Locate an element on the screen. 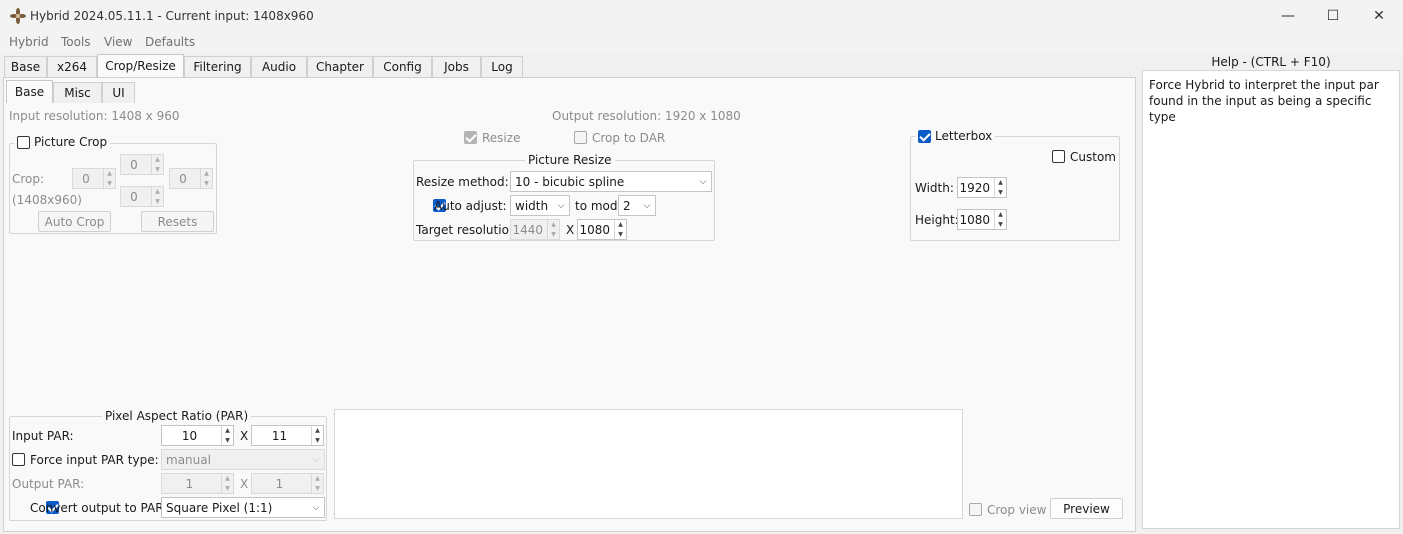  input-resolution-label: Input resolution: 1408 x 960 is located at coordinates (94, 116).